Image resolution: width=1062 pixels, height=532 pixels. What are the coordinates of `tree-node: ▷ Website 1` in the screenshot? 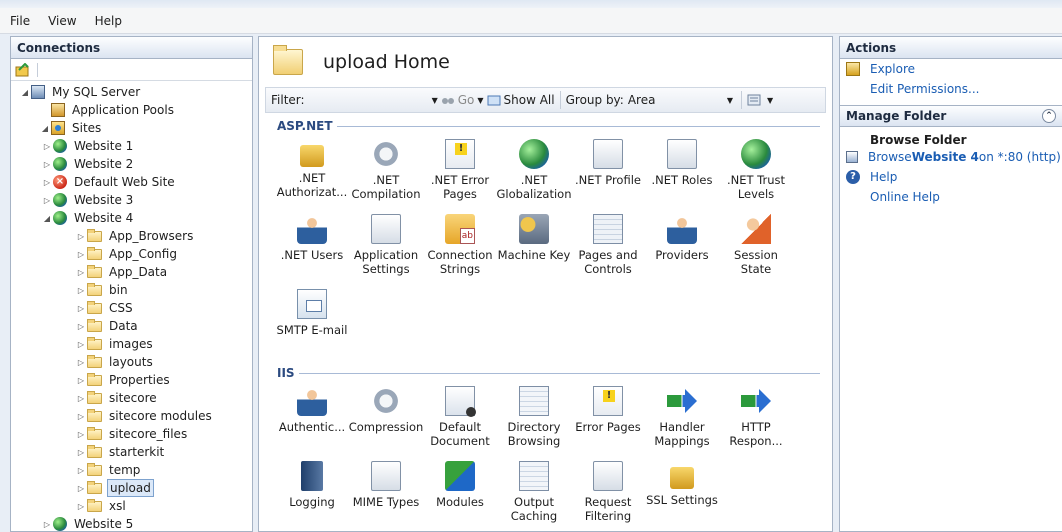 It's located at (131, 146).